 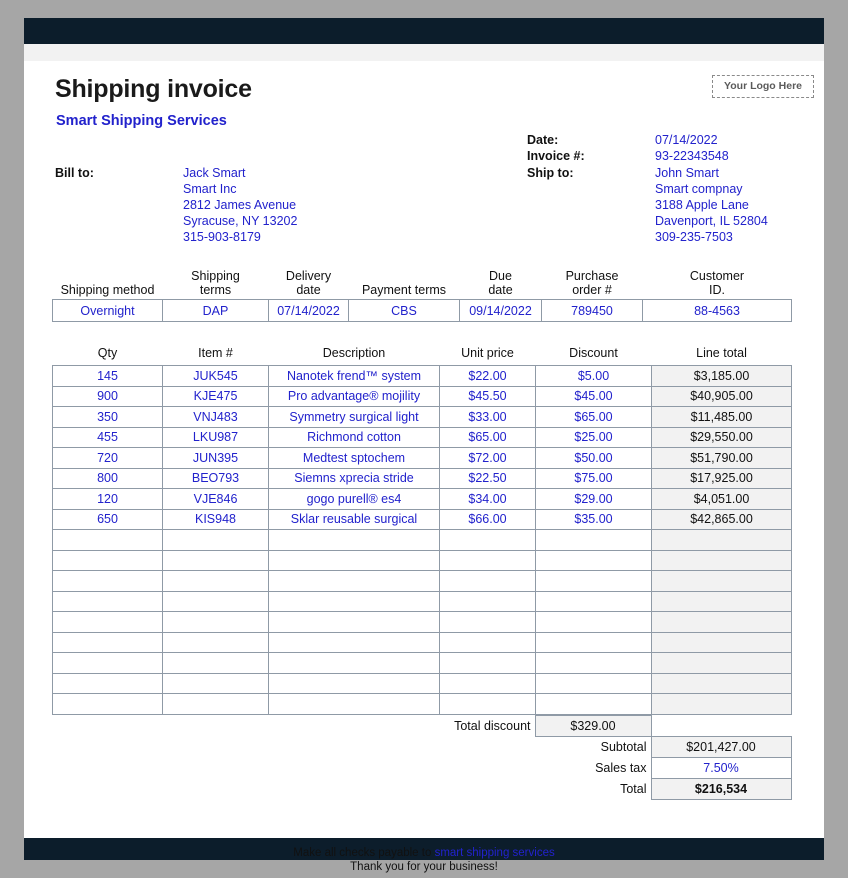 What do you see at coordinates (721, 519) in the screenshot?
I see `cell-line-total: $42,865.00` at bounding box center [721, 519].